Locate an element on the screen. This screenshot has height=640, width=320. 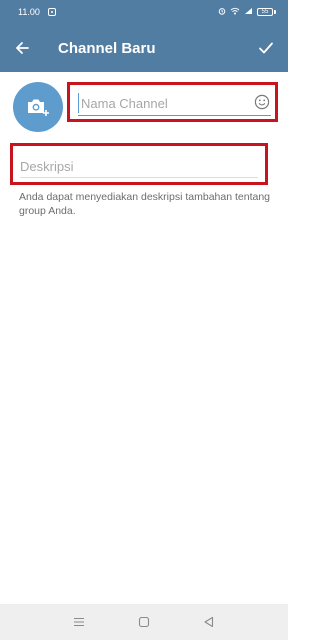
arrow-left-icon is located at coordinates (22, 48).